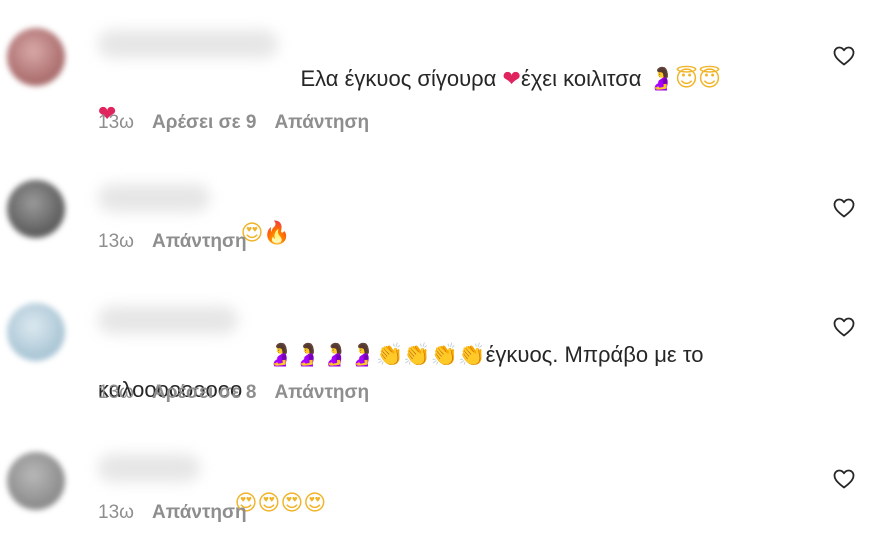 The height and width of the screenshot is (555, 880). Describe the element at coordinates (594, 354) in the screenshot. I see `comment-text-part: έγκυος. Μπράβο με το` at that location.